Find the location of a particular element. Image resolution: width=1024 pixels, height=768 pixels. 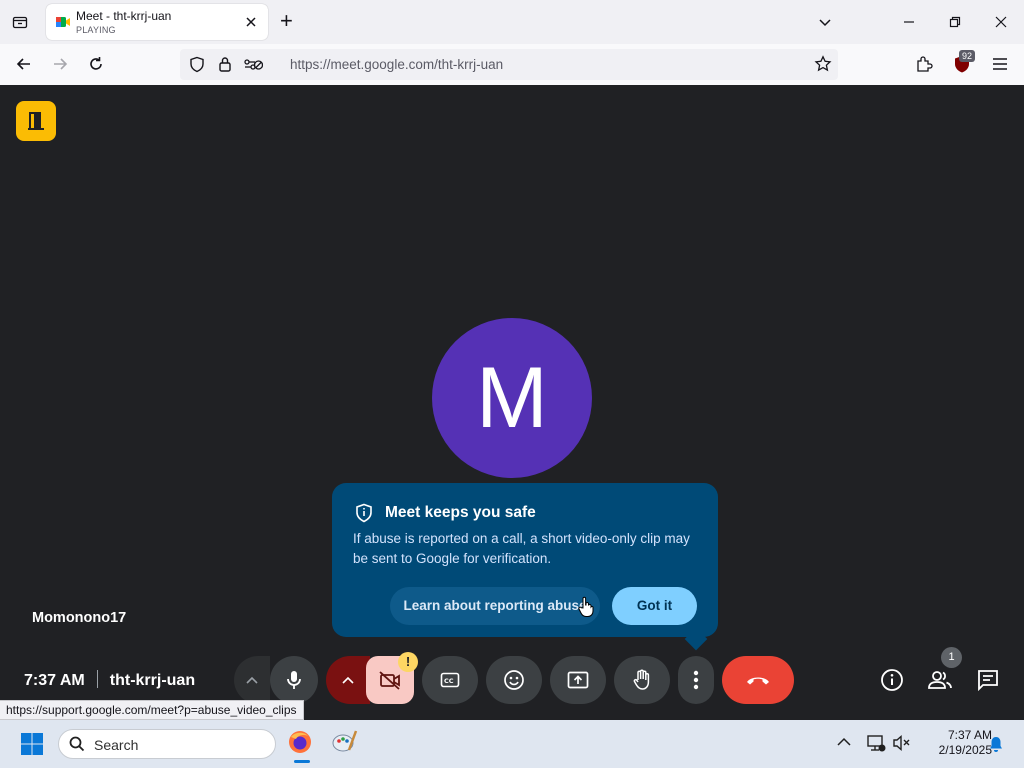

minimize-window-icon is located at coordinates (909, 22).